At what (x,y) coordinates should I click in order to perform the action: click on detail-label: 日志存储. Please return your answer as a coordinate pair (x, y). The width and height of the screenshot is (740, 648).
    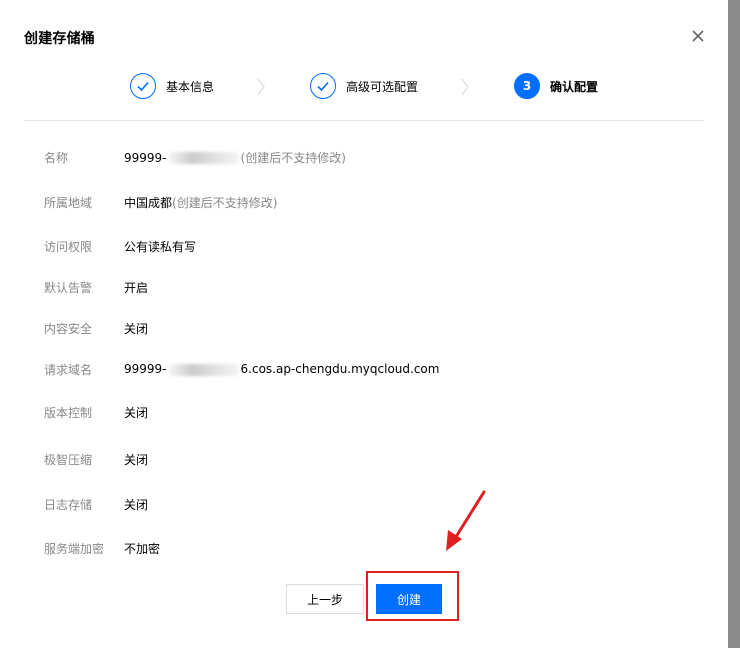
    Looking at the image, I should click on (68, 504).